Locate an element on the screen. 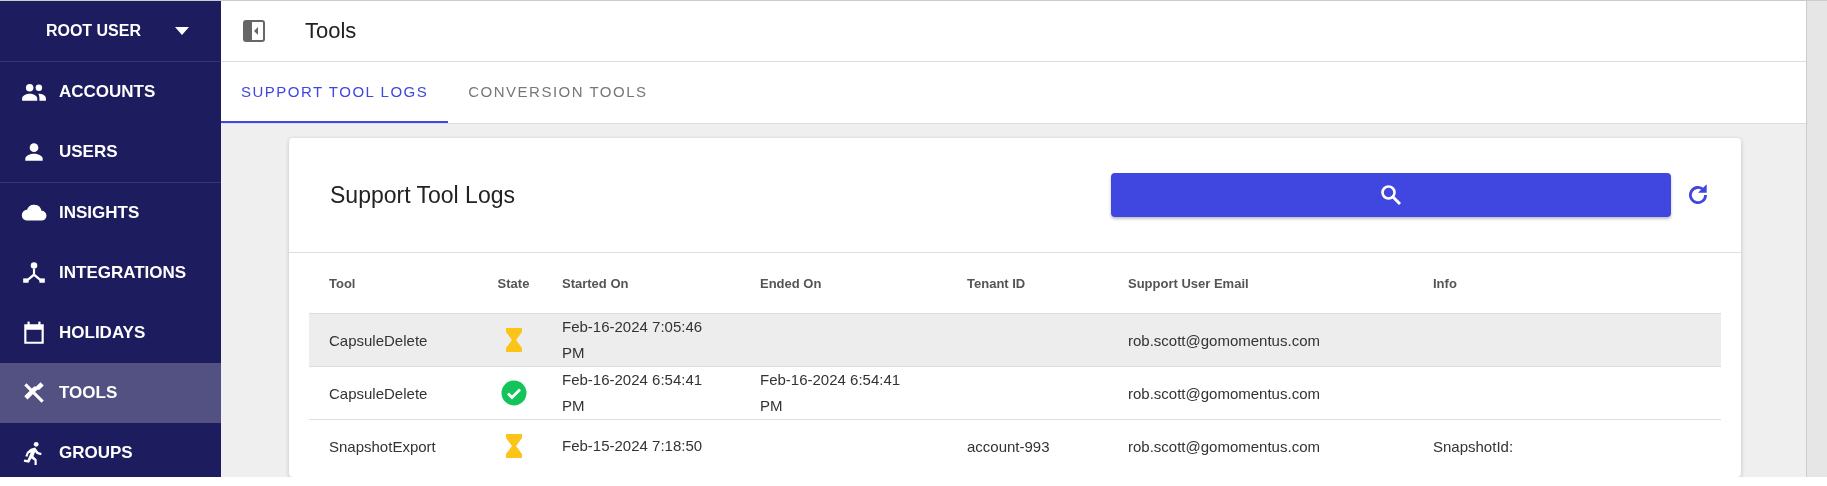 This screenshot has width=1827, height=486. table-row: CapsuleDelete Feb-16-2024 7:05:46 PM rob.scott@gomomentus.com is located at coordinates (1015, 339).